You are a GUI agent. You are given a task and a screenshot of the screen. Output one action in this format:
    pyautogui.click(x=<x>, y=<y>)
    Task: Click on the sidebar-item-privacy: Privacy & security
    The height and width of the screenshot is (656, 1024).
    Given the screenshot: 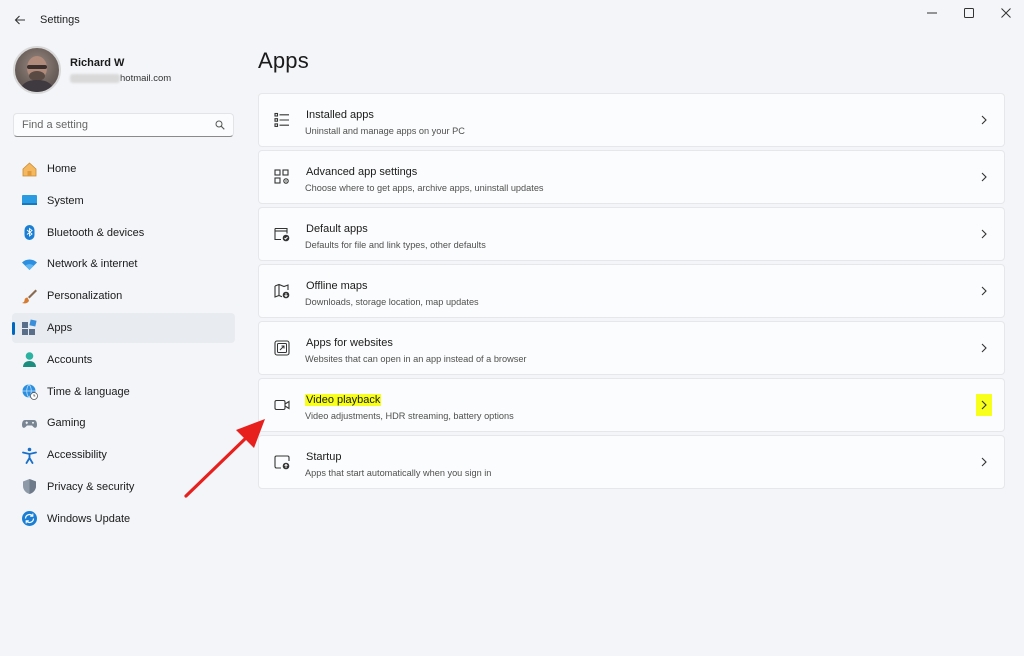 What is the action you would take?
    pyautogui.click(x=123, y=487)
    